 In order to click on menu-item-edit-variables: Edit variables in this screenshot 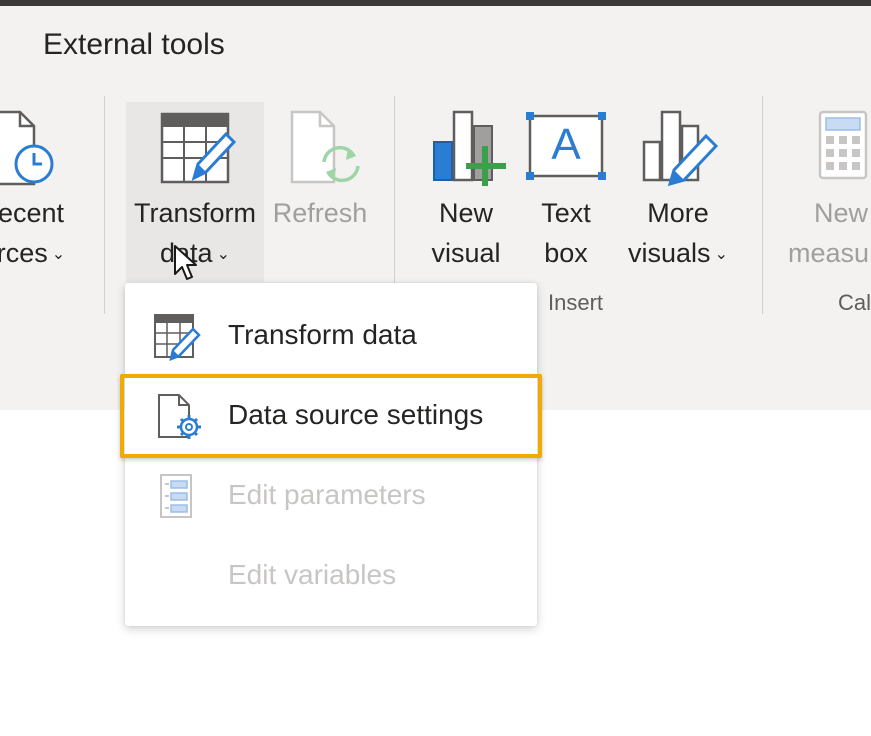, I will do `click(331, 575)`.